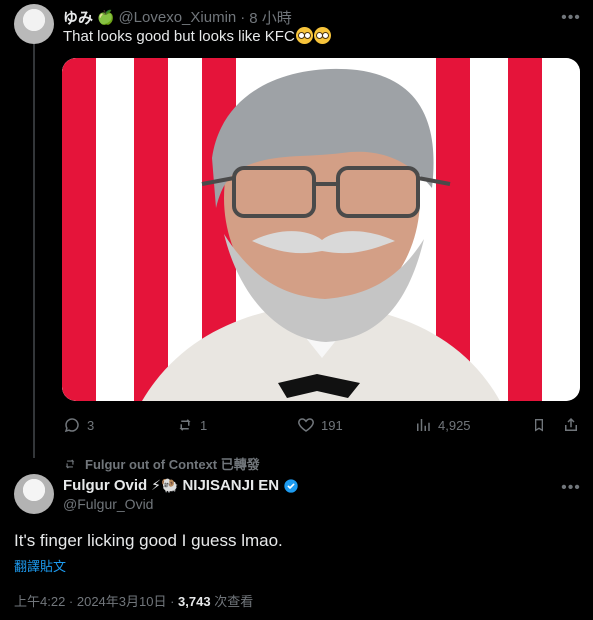 This screenshot has height=620, width=593. What do you see at coordinates (108, 504) in the screenshot?
I see `handle: @Fulgur_Ovid` at bounding box center [108, 504].